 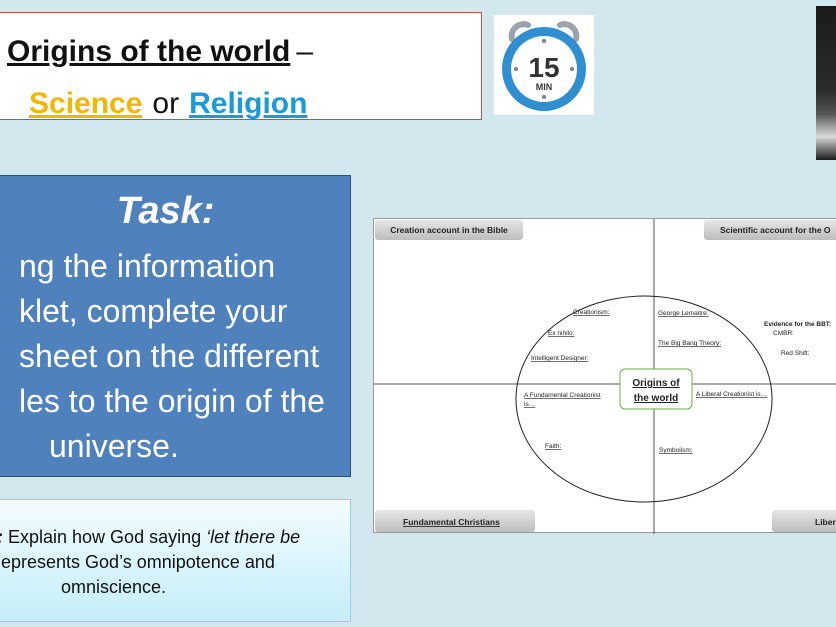 What do you see at coordinates (562, 395) in the screenshot?
I see `label-fundamental-creationist: A Fundamental Creationist` at bounding box center [562, 395].